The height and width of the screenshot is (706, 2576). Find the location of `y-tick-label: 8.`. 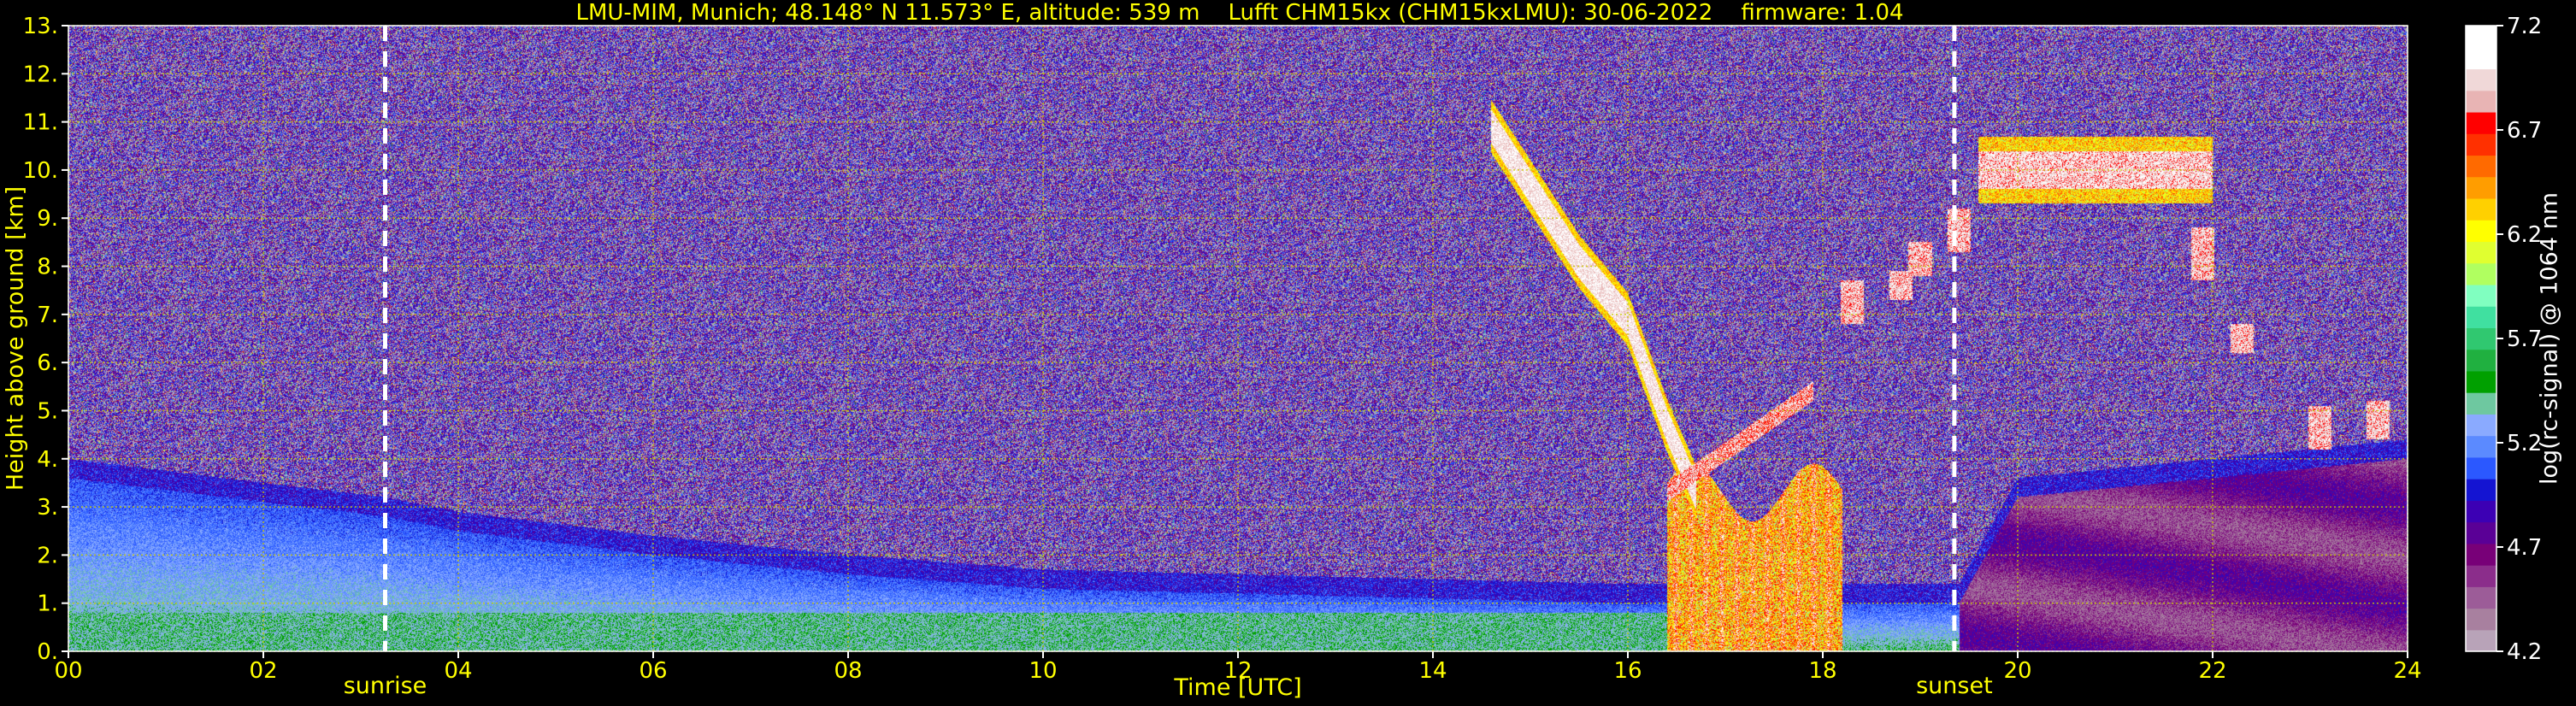

y-tick-label: 8. is located at coordinates (47, 267).